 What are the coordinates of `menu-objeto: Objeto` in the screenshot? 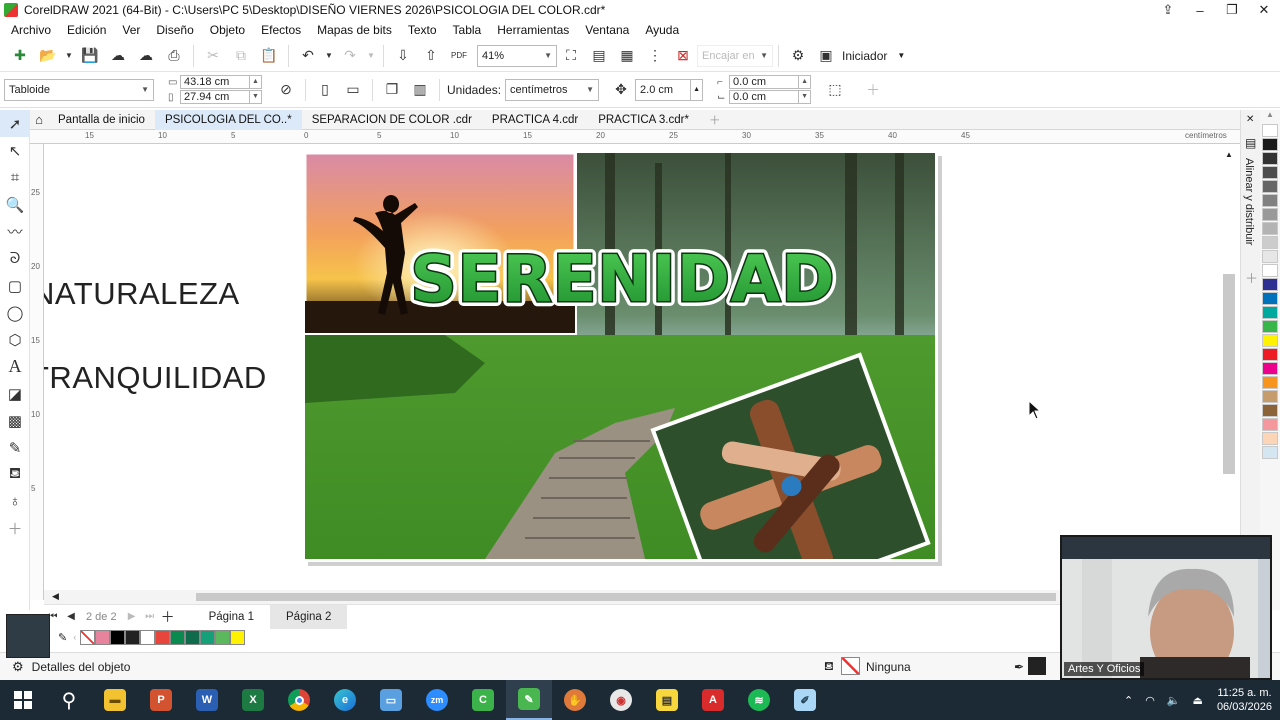 It's located at (228, 30).